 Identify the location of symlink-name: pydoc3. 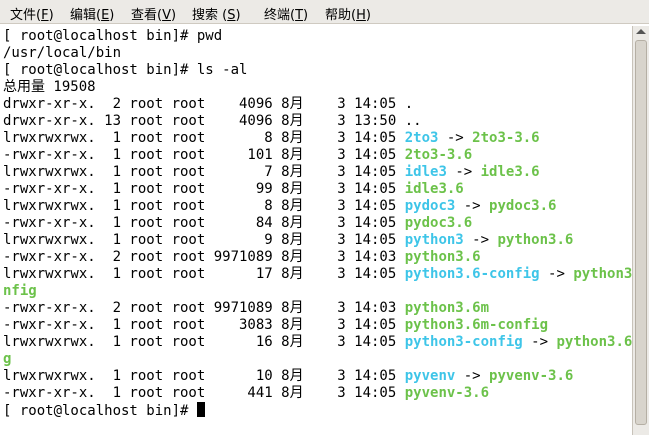
(430, 206).